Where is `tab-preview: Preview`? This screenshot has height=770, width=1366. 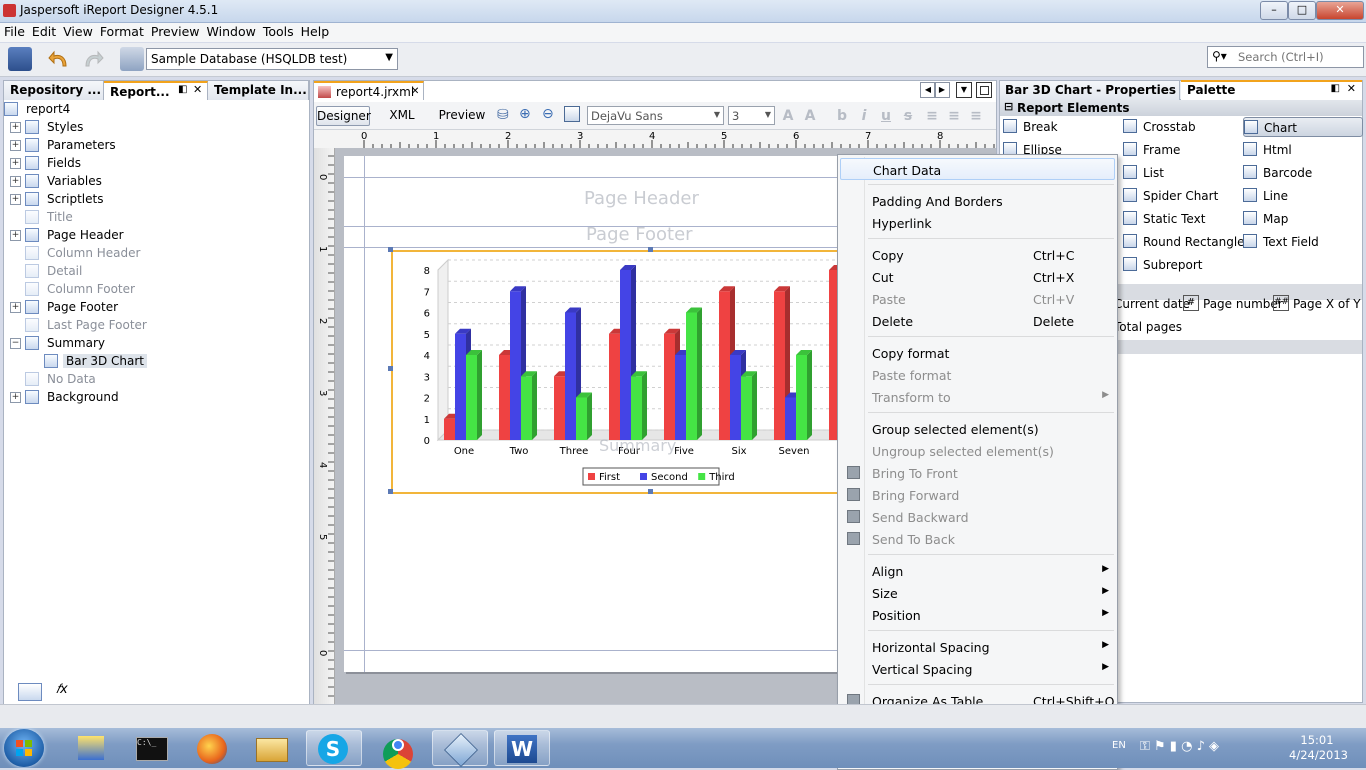
tab-preview: Preview is located at coordinates (462, 116).